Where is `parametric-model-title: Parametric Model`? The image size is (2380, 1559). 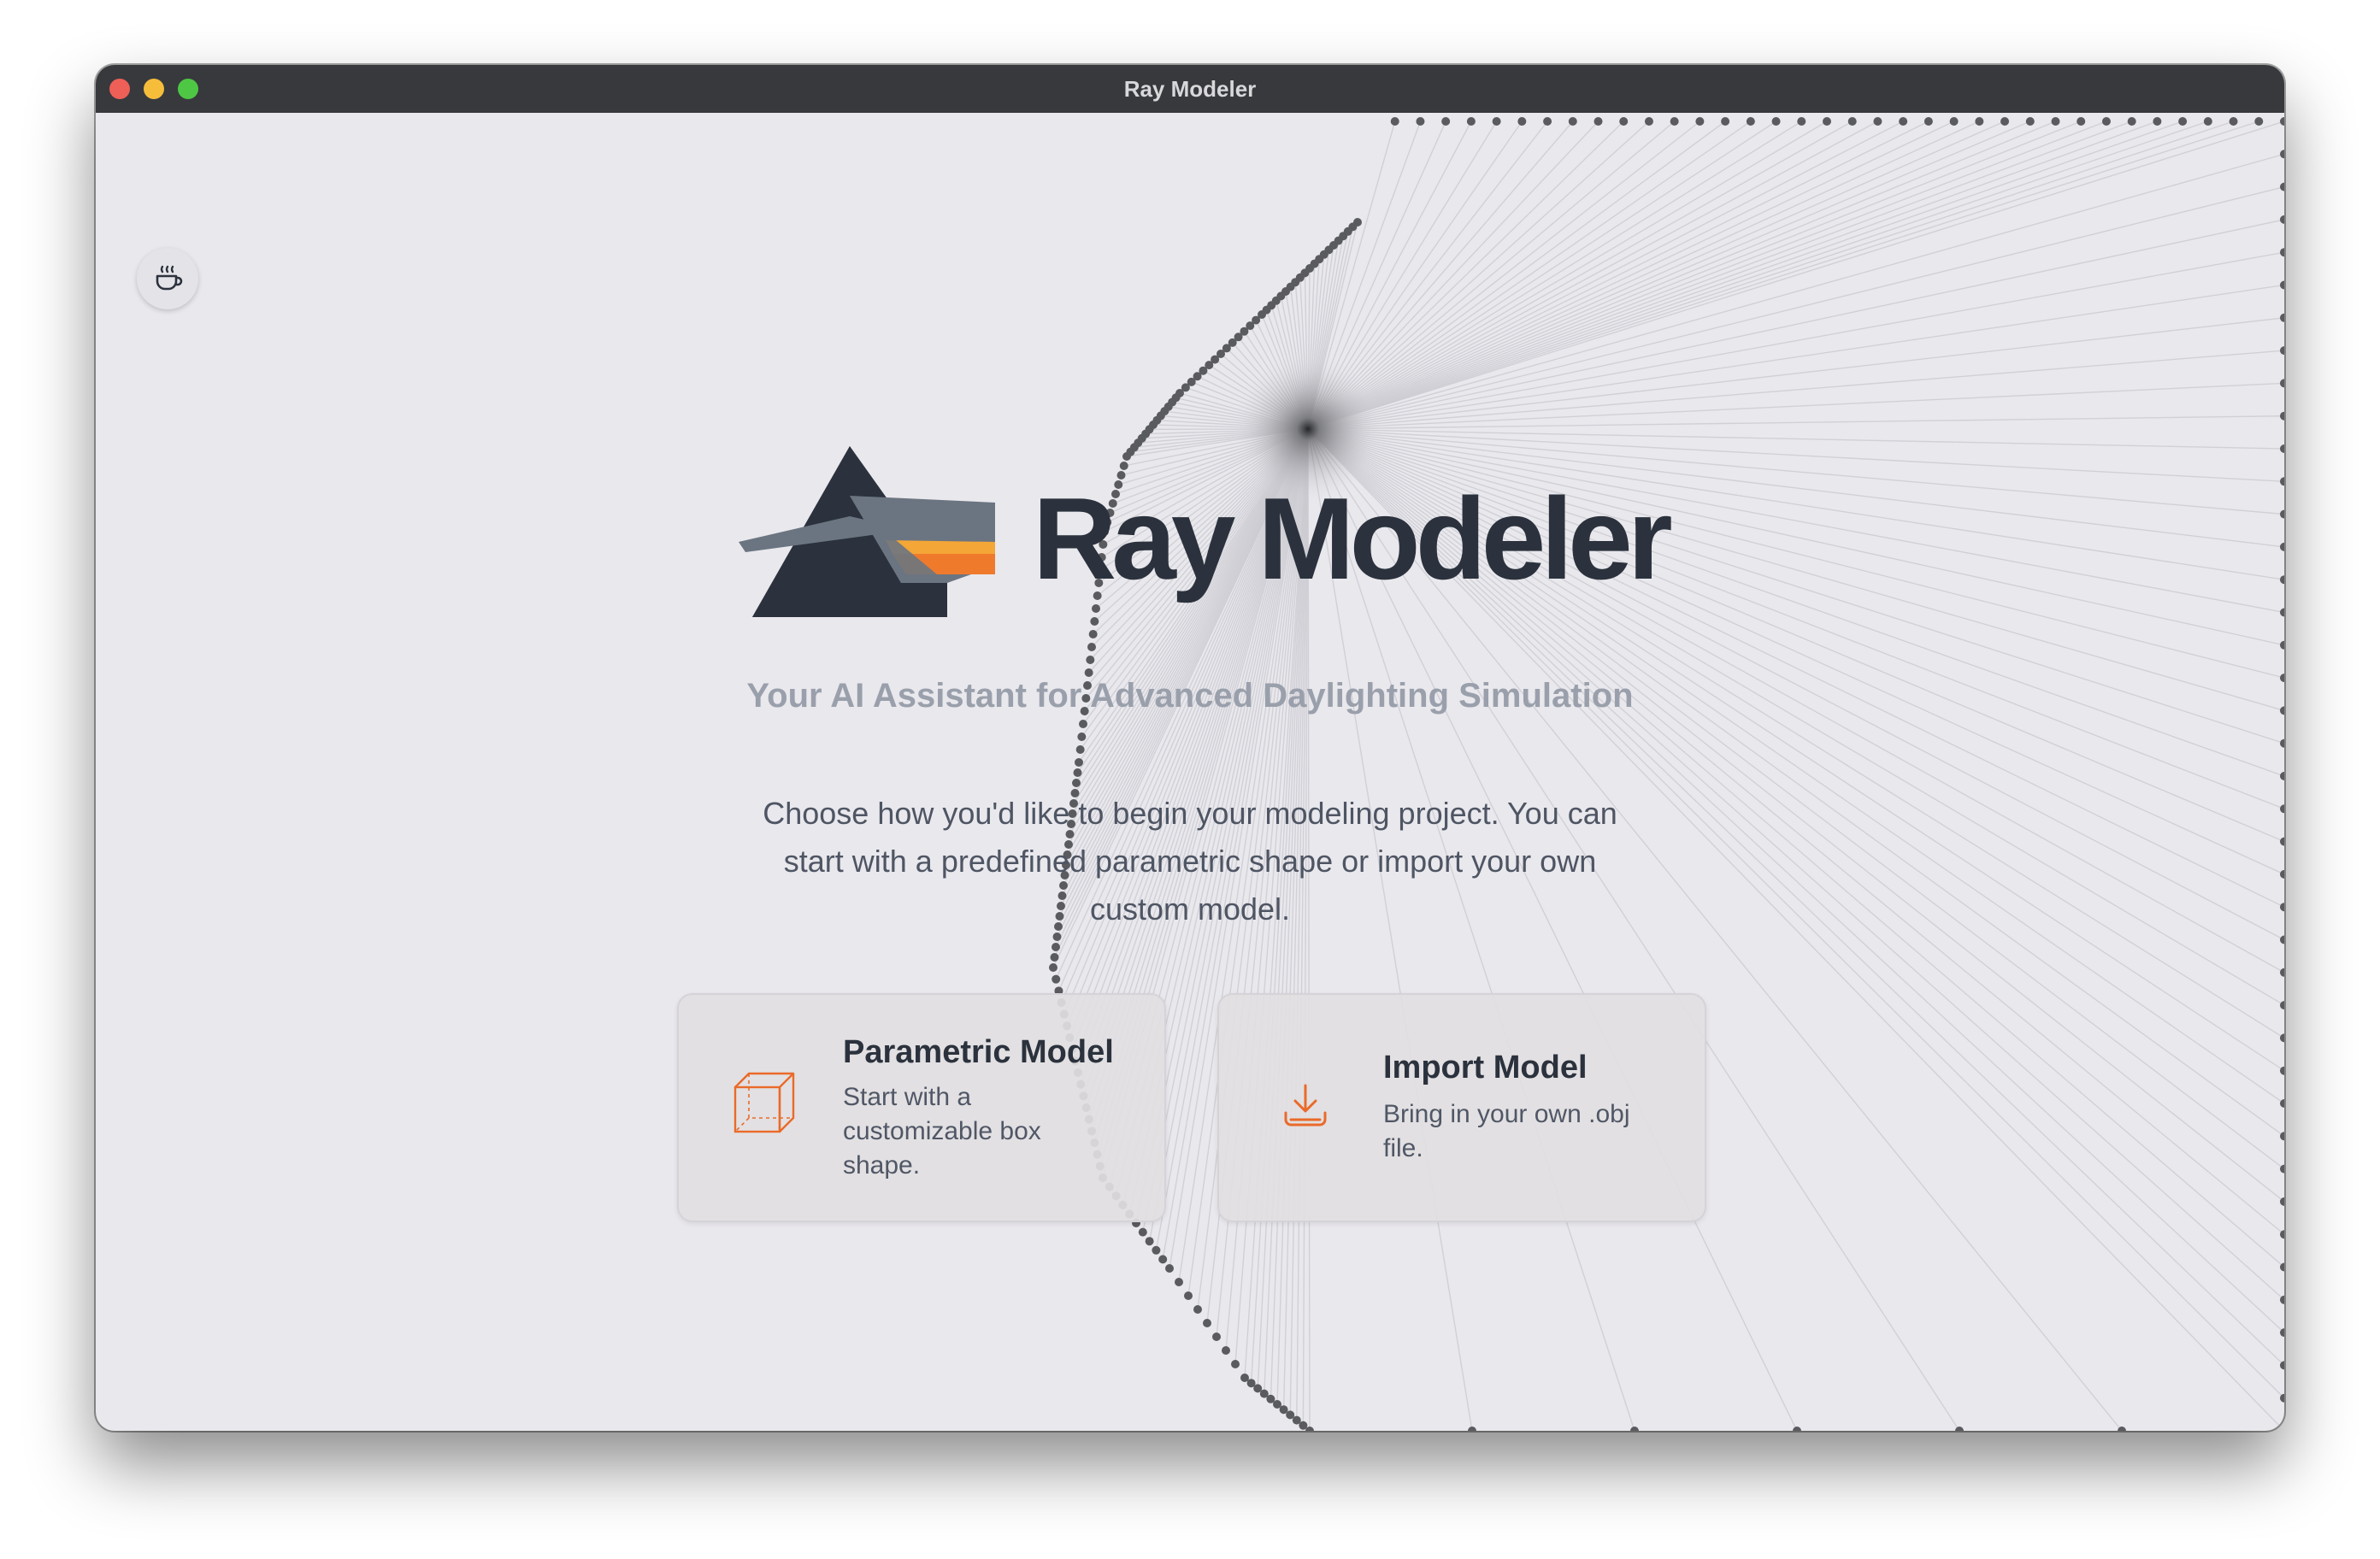 parametric-model-title: Parametric Model is located at coordinates (979, 1052).